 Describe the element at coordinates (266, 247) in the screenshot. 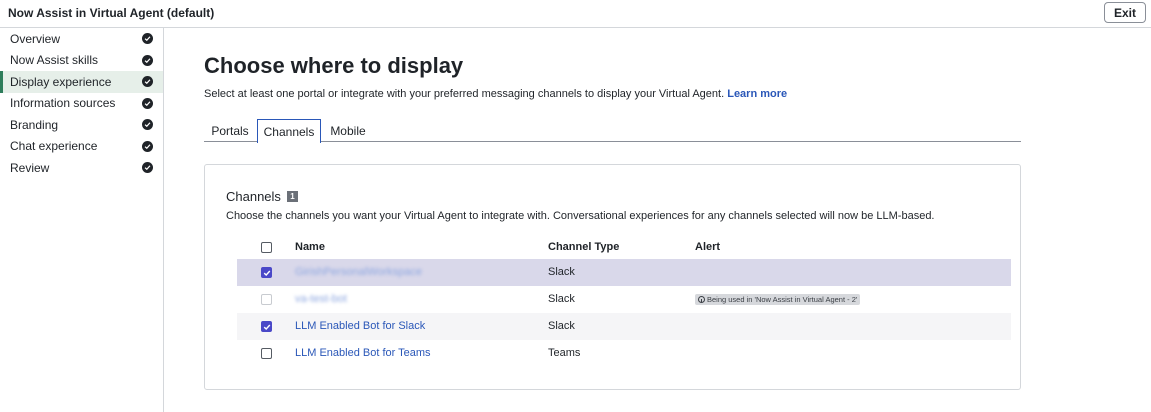

I see `select-all-checkbox` at that location.